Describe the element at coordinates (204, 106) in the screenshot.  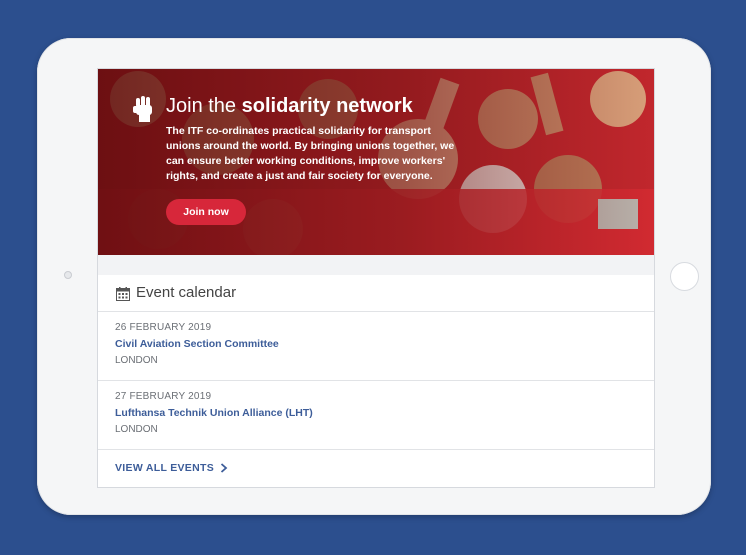
I see `hero-title-prefix: Join the` at that location.